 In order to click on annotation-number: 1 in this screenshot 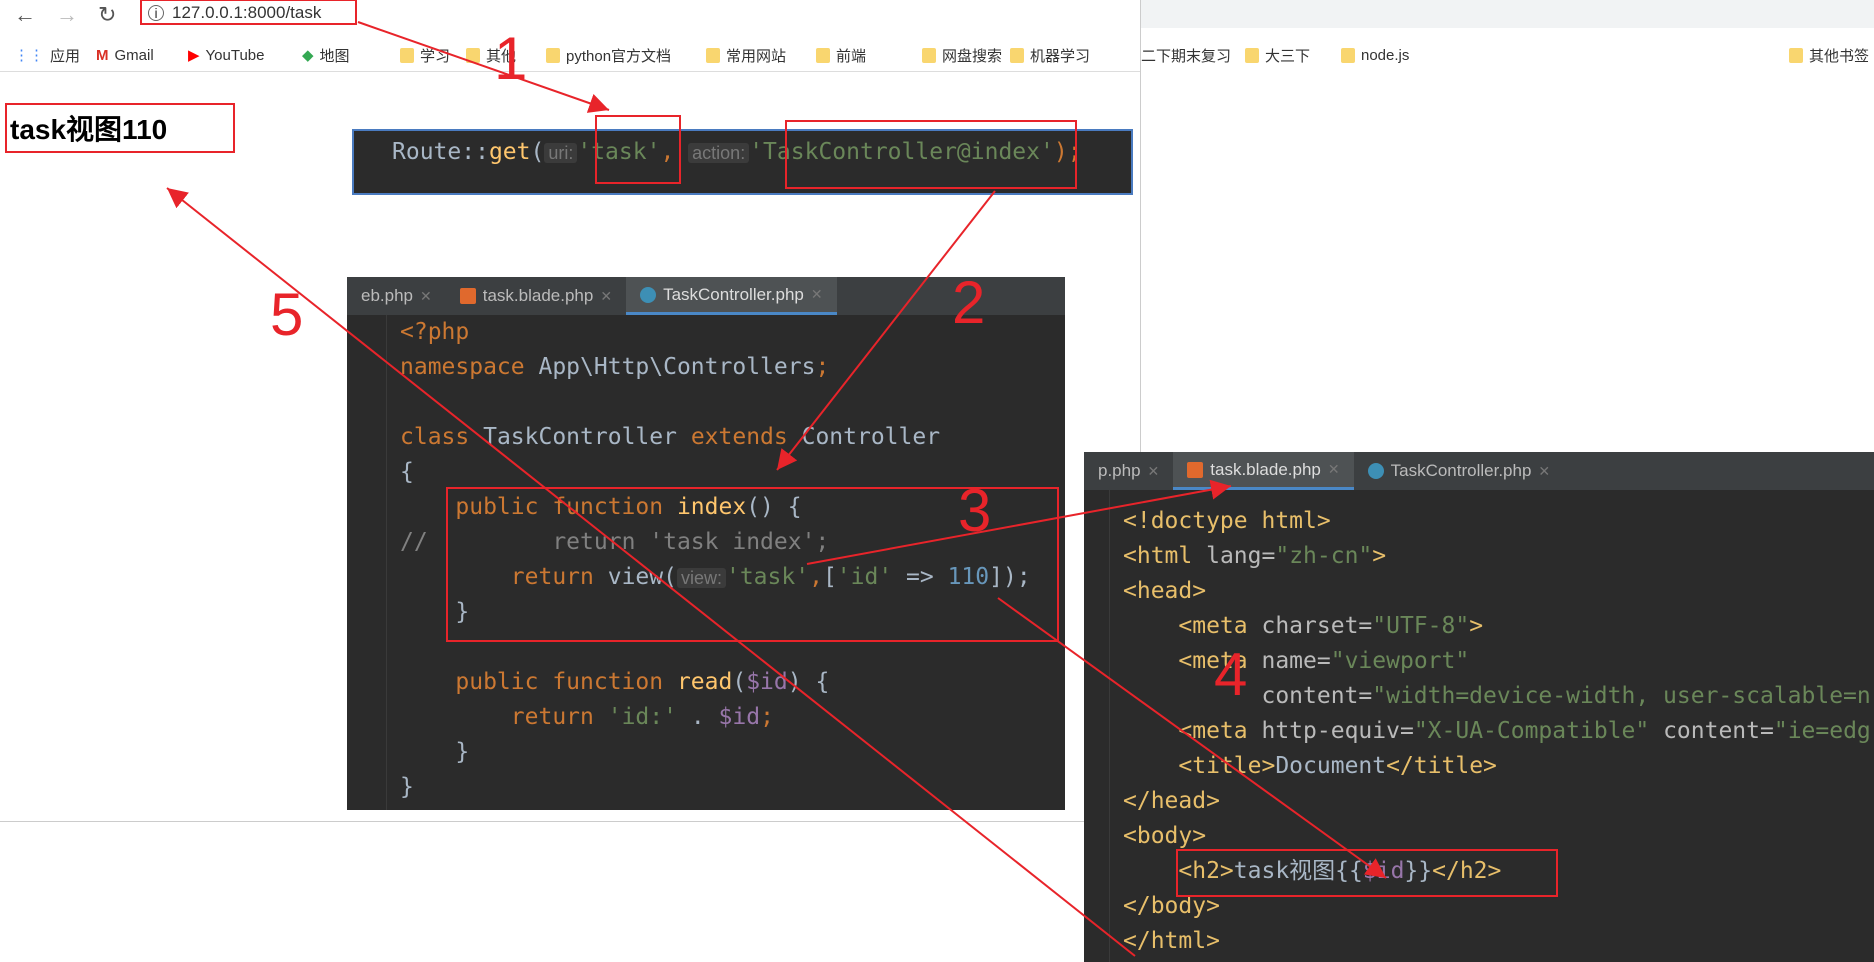, I will do `click(511, 58)`.